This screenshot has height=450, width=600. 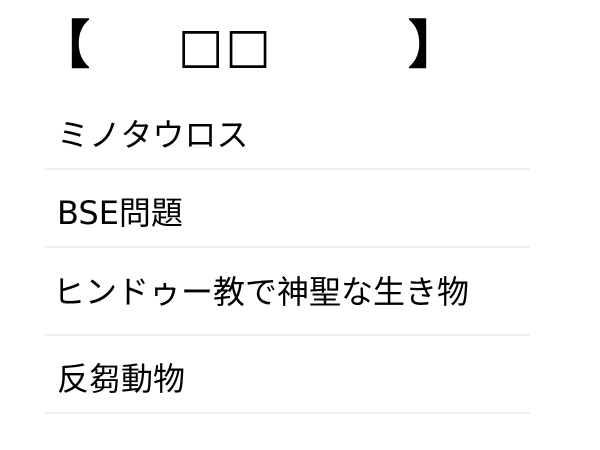 What do you see at coordinates (225, 46) in the screenshot?
I see `title-placeholder-text: □□` at bounding box center [225, 46].